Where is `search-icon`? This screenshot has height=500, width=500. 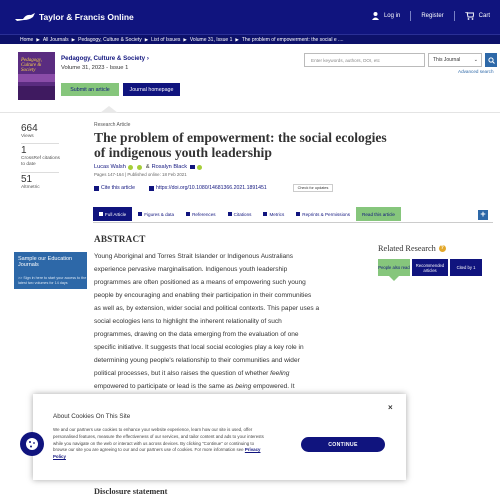
search-icon is located at coordinates (491, 60).